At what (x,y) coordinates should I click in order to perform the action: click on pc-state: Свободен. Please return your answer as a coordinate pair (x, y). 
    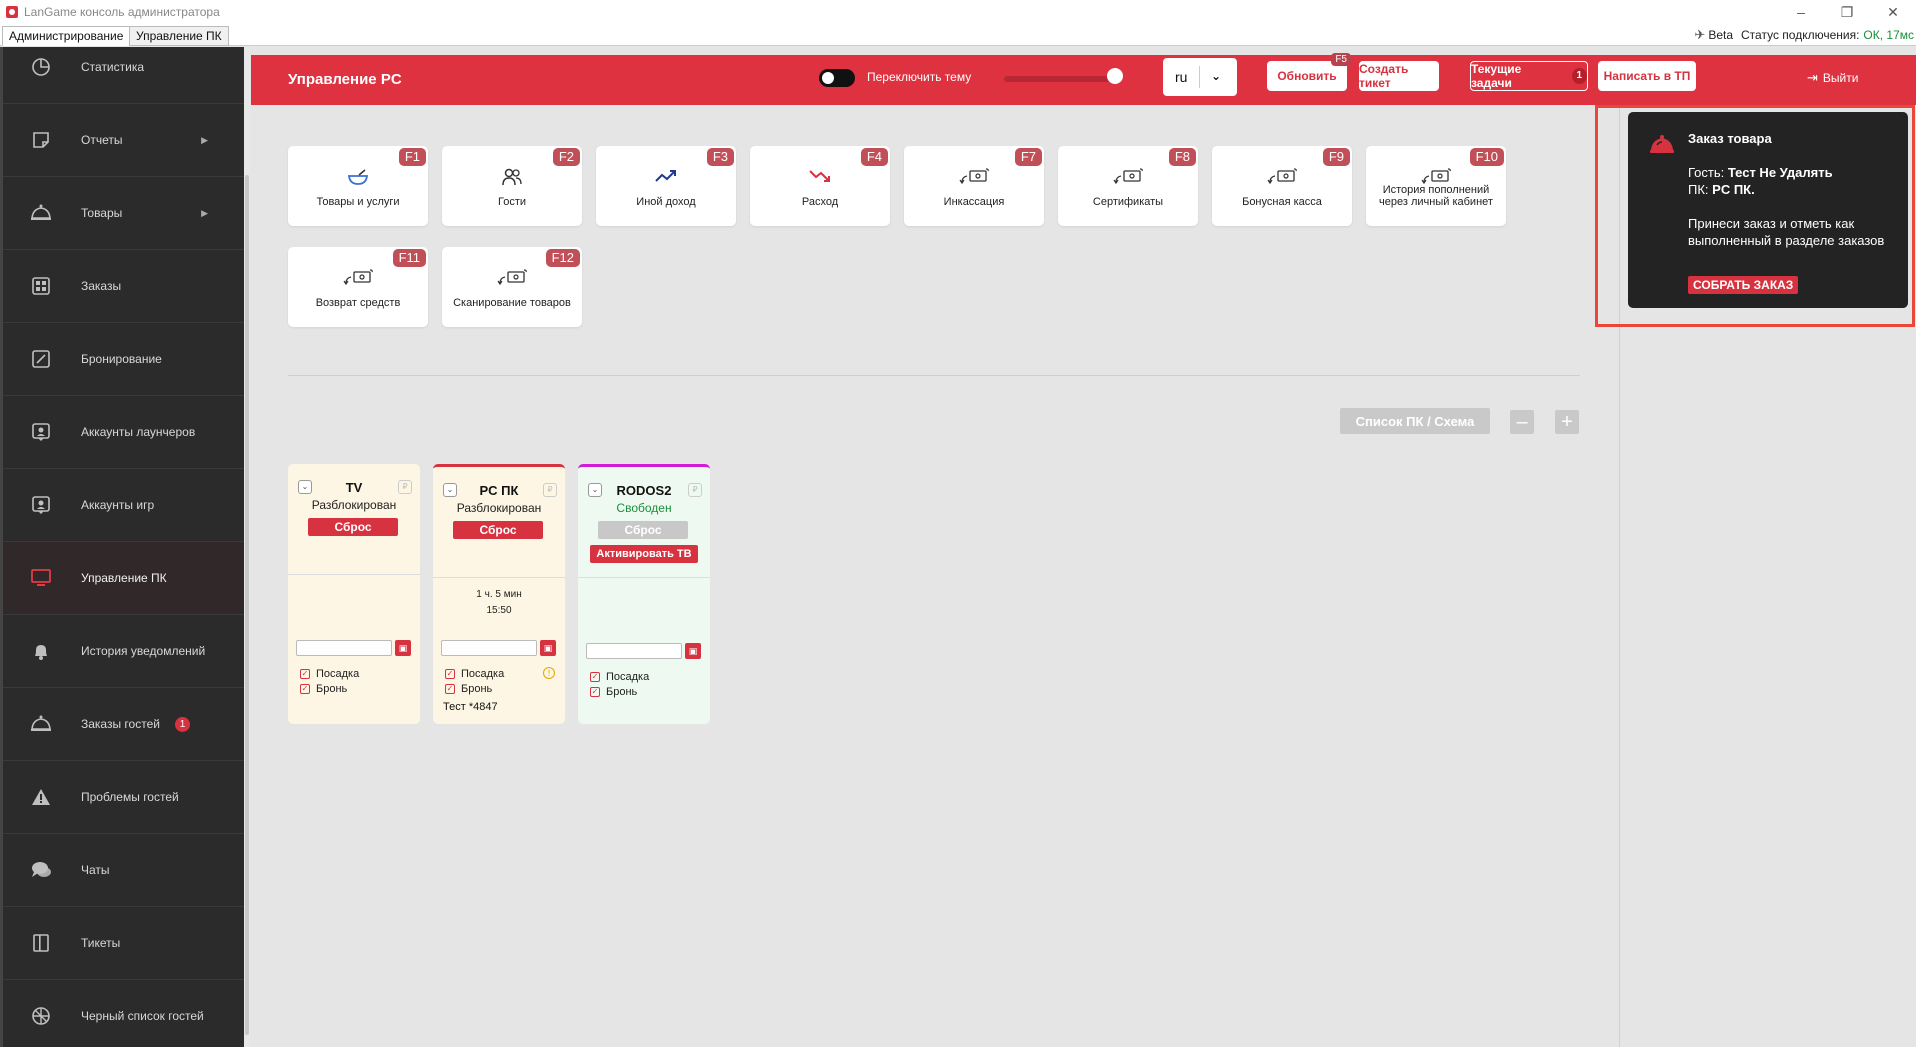
    Looking at the image, I should click on (644, 508).